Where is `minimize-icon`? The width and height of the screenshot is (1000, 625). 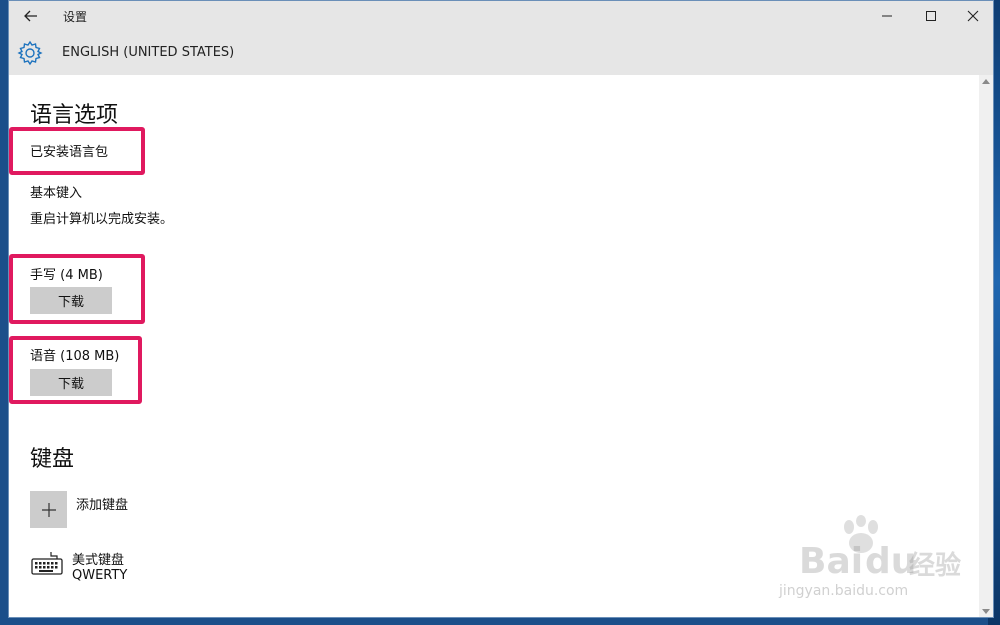 minimize-icon is located at coordinates (887, 16).